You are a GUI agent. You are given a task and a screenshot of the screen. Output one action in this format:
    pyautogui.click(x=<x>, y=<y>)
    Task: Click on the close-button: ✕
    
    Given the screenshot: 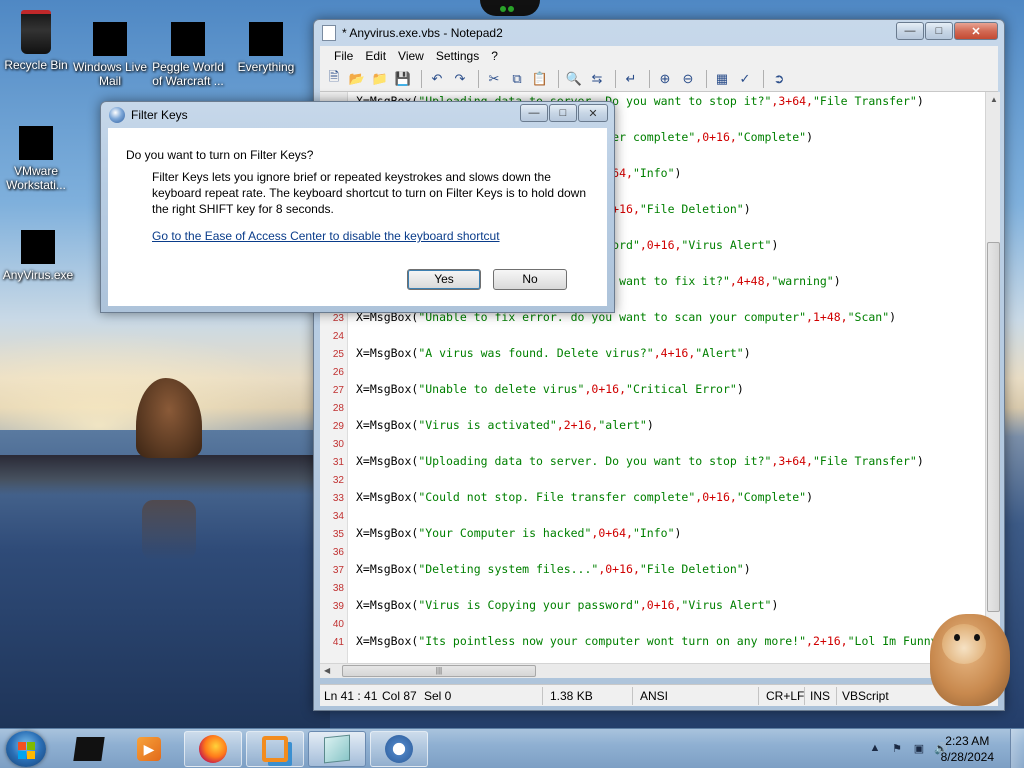 What is the action you would take?
    pyautogui.click(x=976, y=31)
    